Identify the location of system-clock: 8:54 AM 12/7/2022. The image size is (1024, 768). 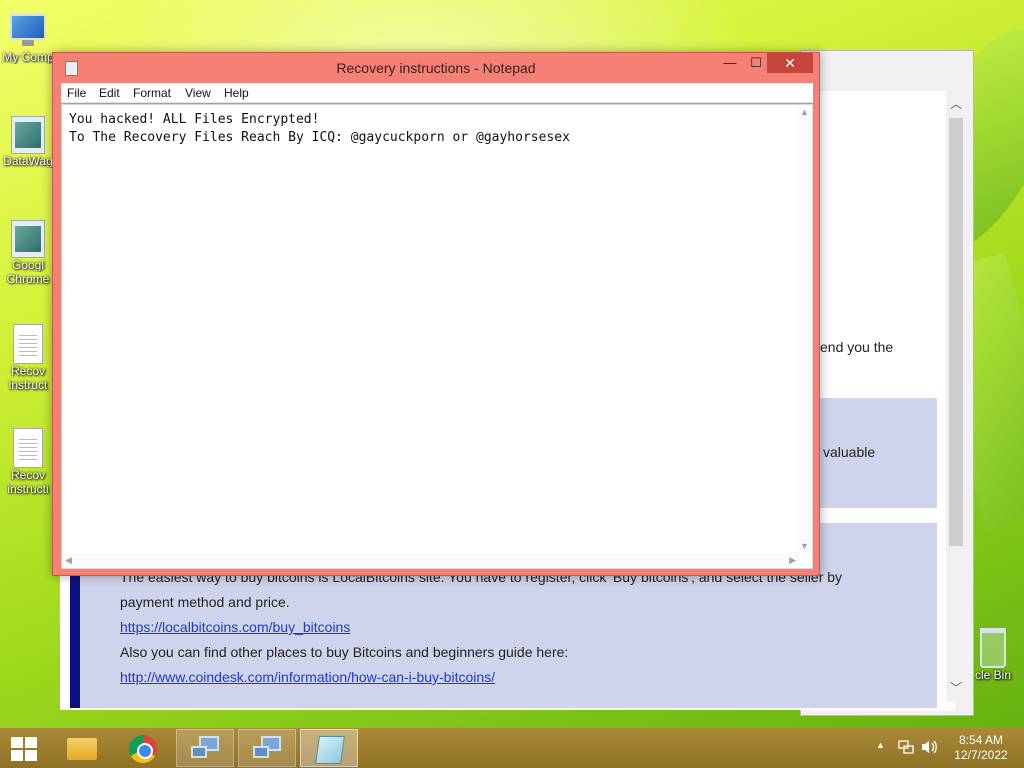
(981, 748).